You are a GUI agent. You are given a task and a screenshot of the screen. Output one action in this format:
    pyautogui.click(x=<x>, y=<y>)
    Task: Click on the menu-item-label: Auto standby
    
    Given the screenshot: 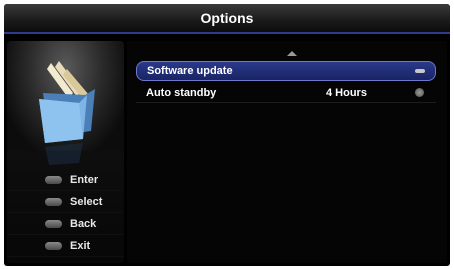 What is the action you would take?
    pyautogui.click(x=181, y=92)
    